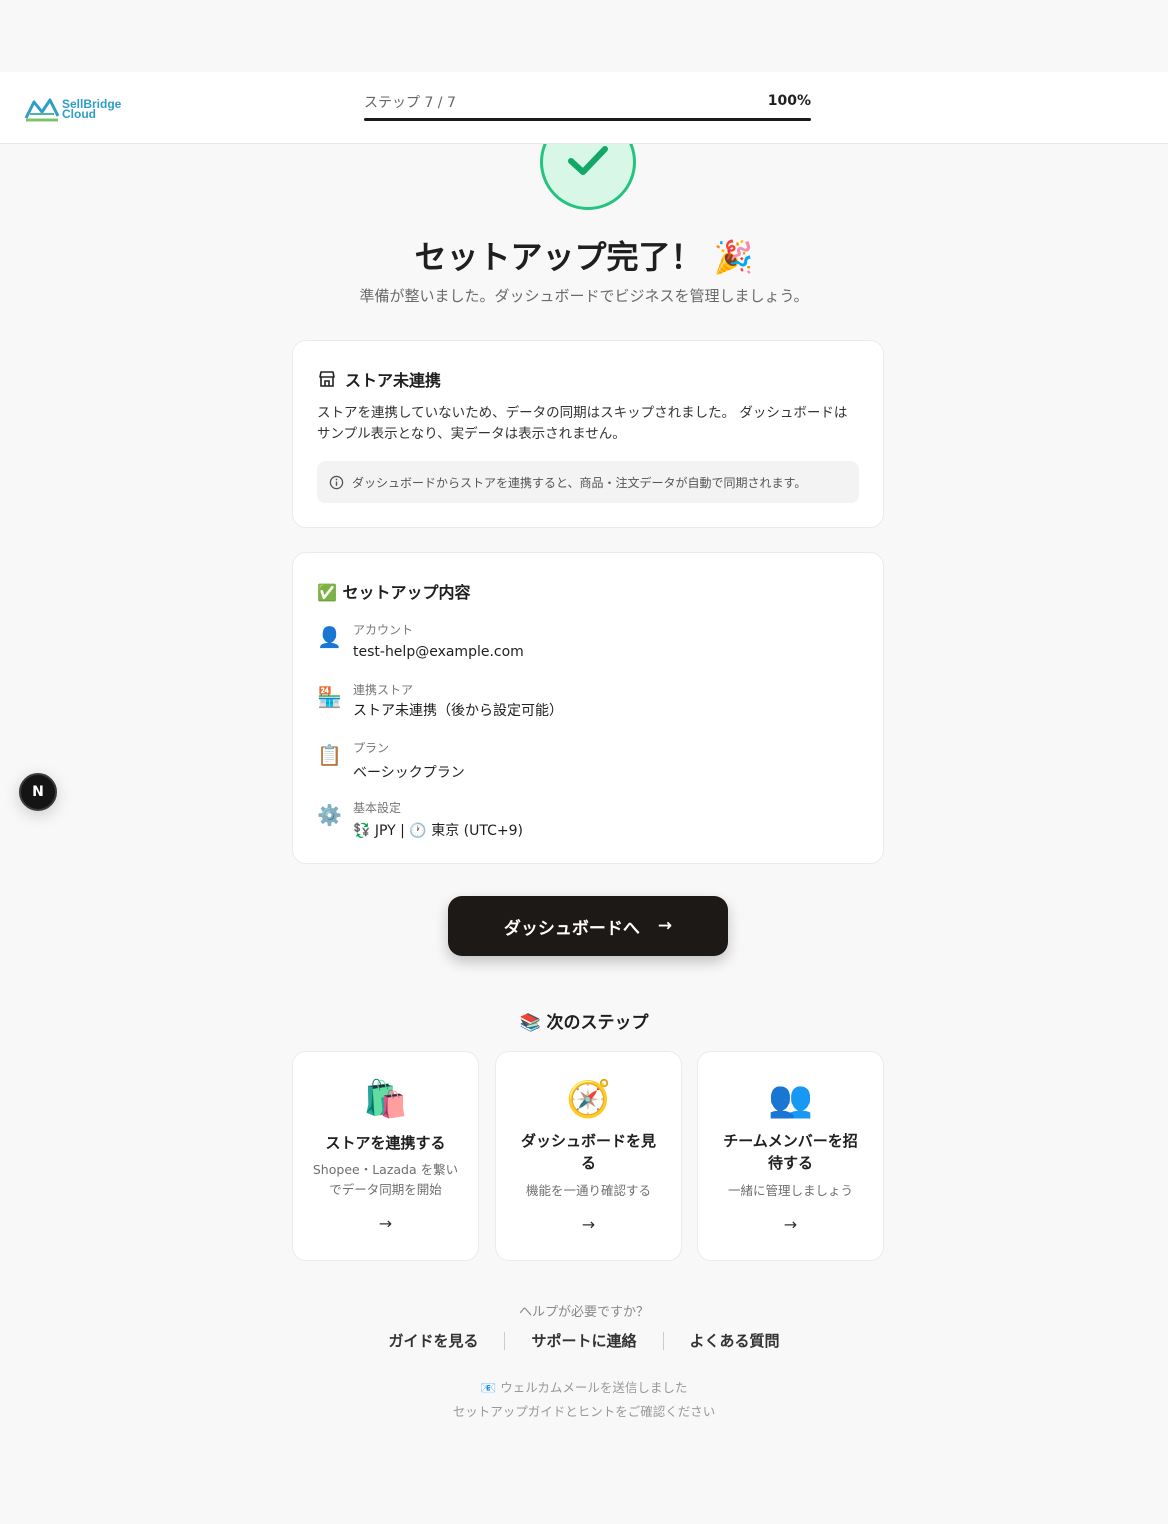  Describe the element at coordinates (329, 755) in the screenshot. I see `clipboard-icon: 📋` at that location.